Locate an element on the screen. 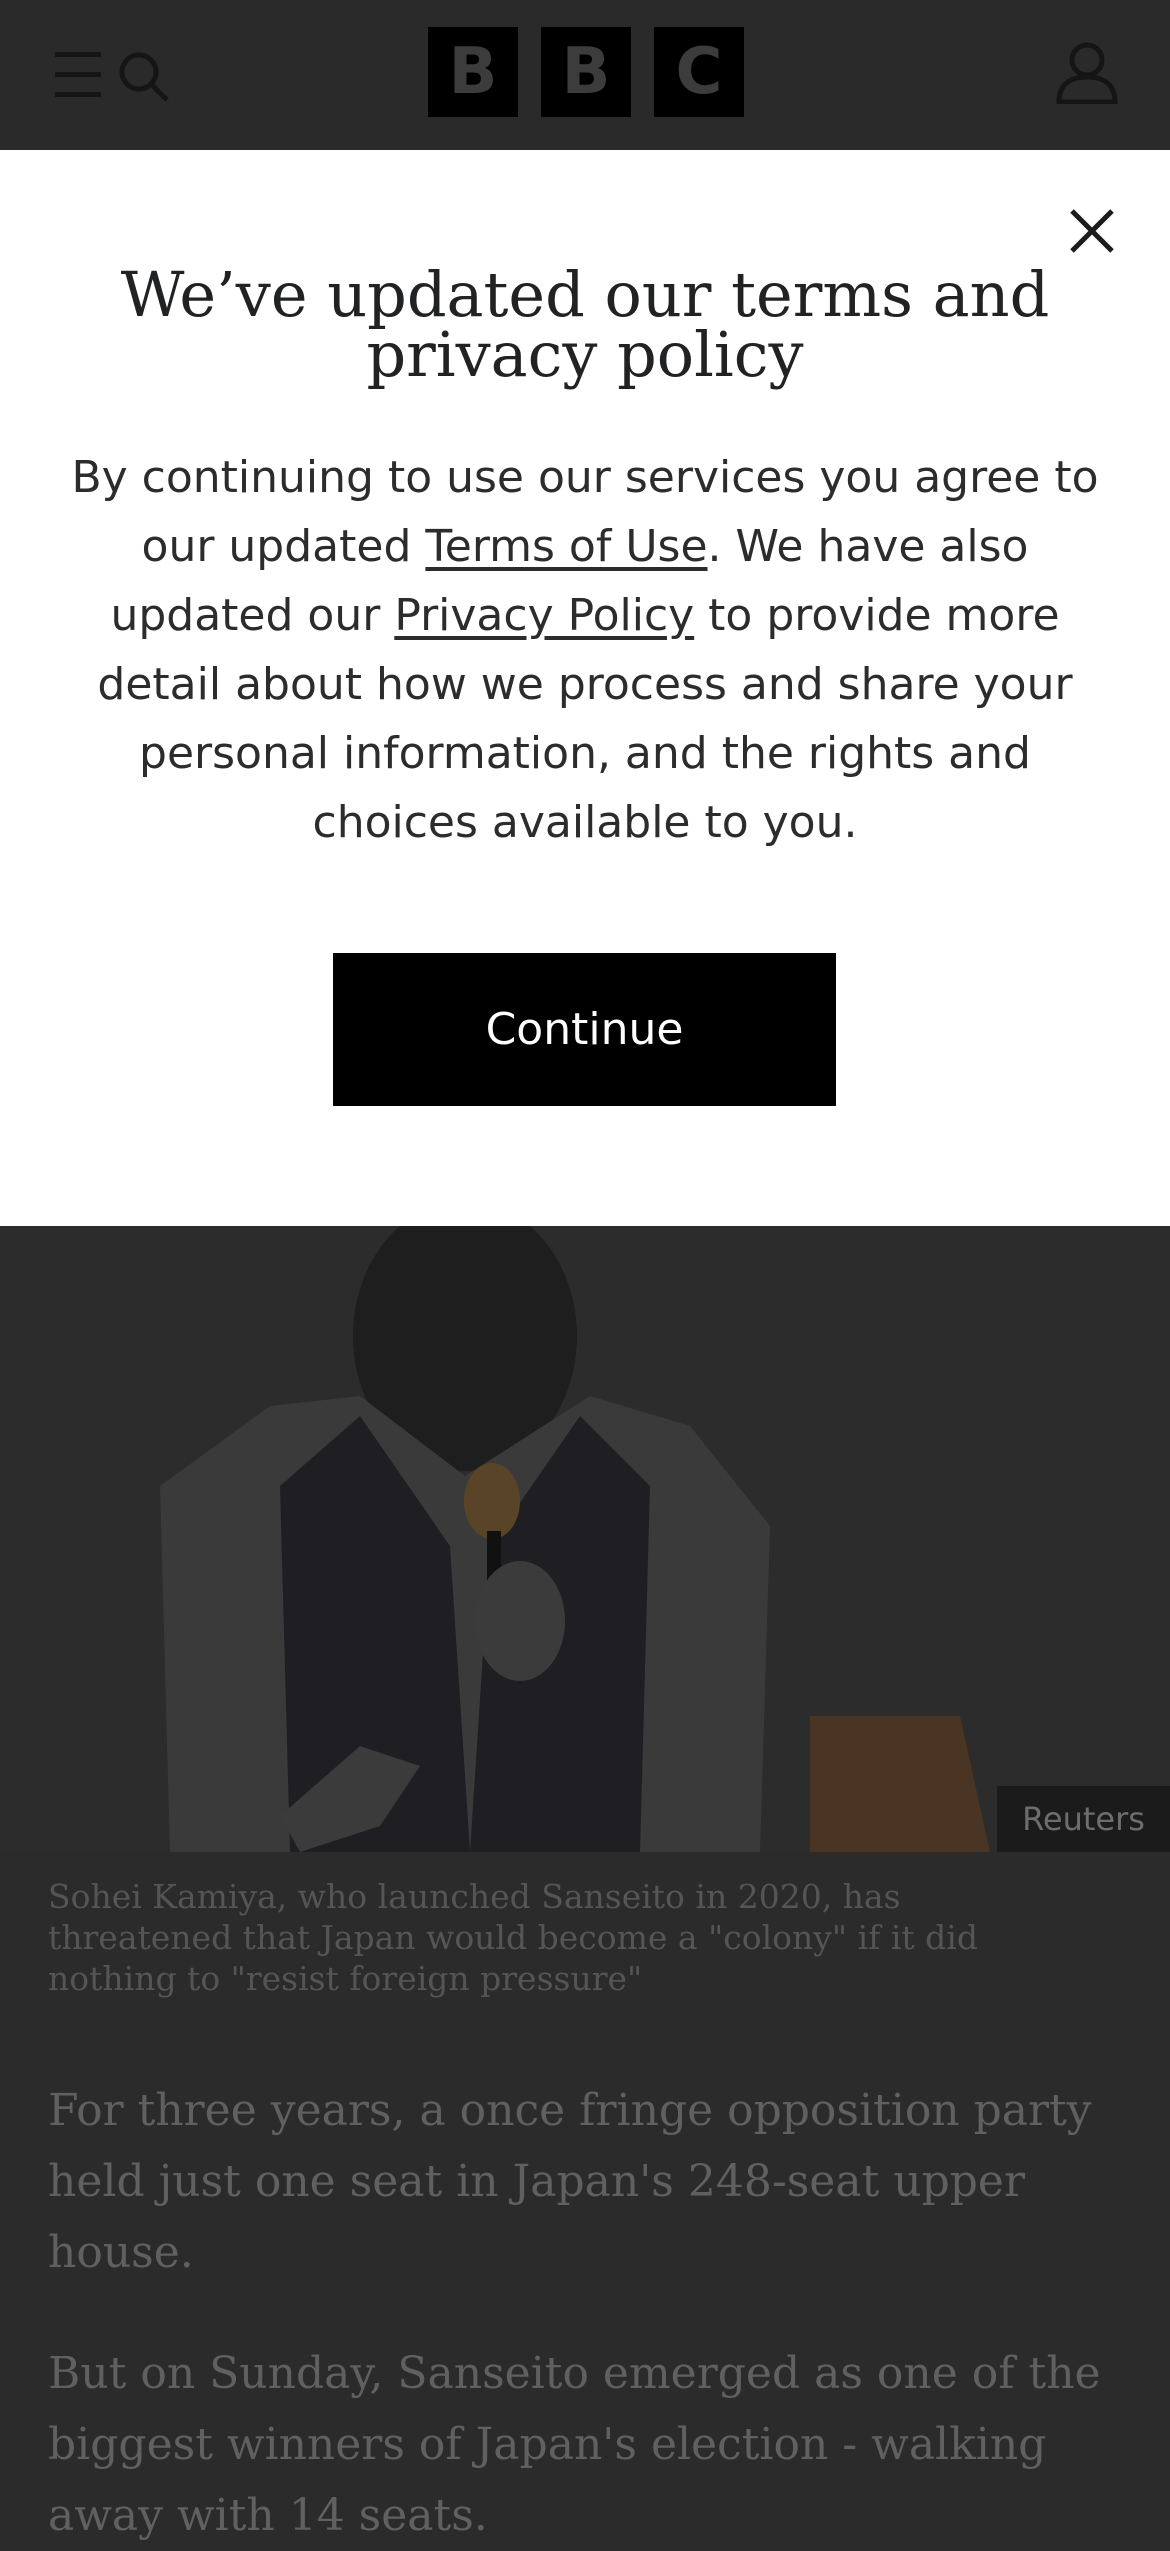 This screenshot has width=1170, height=2551. menu-search-icon is located at coordinates (115, 75).